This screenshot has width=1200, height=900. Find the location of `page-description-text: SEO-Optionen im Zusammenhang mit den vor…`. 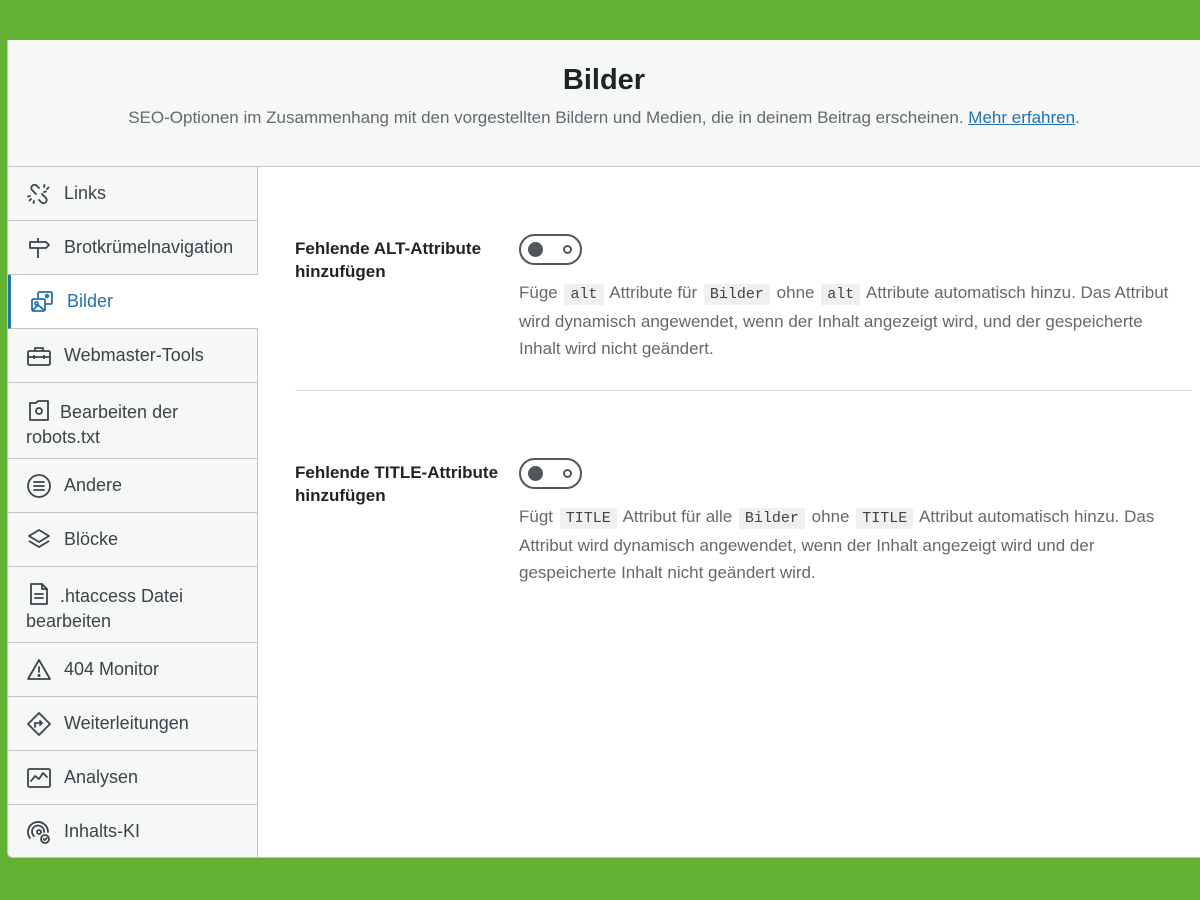

page-description-text: SEO-Optionen im Zusammenhang mit den vor… is located at coordinates (546, 117).